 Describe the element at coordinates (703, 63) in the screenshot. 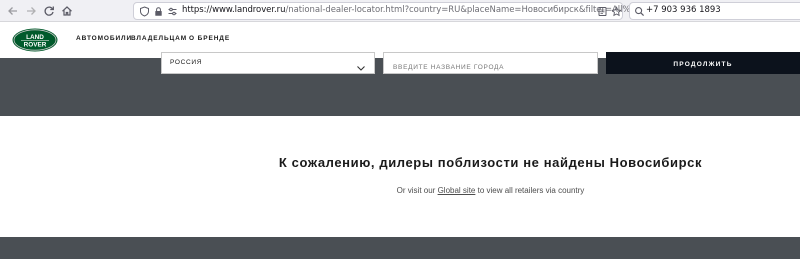

I see `continue-button: ПРОДОЛЖИТЬ` at that location.